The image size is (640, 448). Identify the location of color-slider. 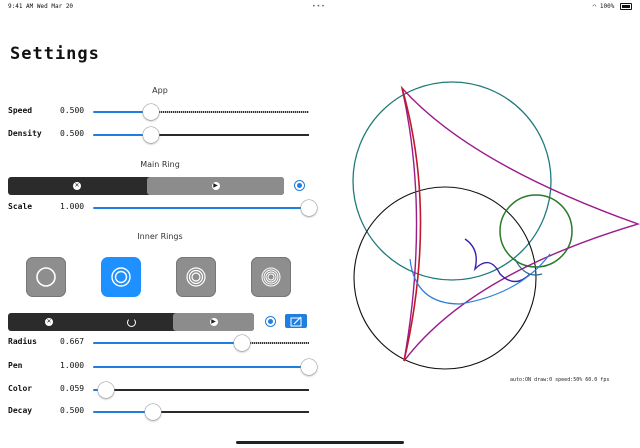
(201, 390).